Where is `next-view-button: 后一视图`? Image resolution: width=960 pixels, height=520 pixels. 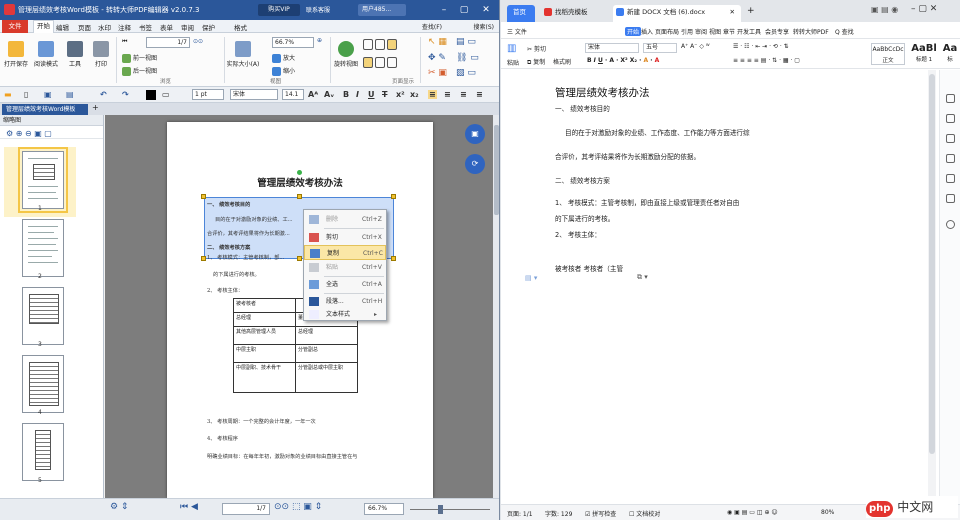
next-view-button: 后一视图 is located at coordinates (139, 71).